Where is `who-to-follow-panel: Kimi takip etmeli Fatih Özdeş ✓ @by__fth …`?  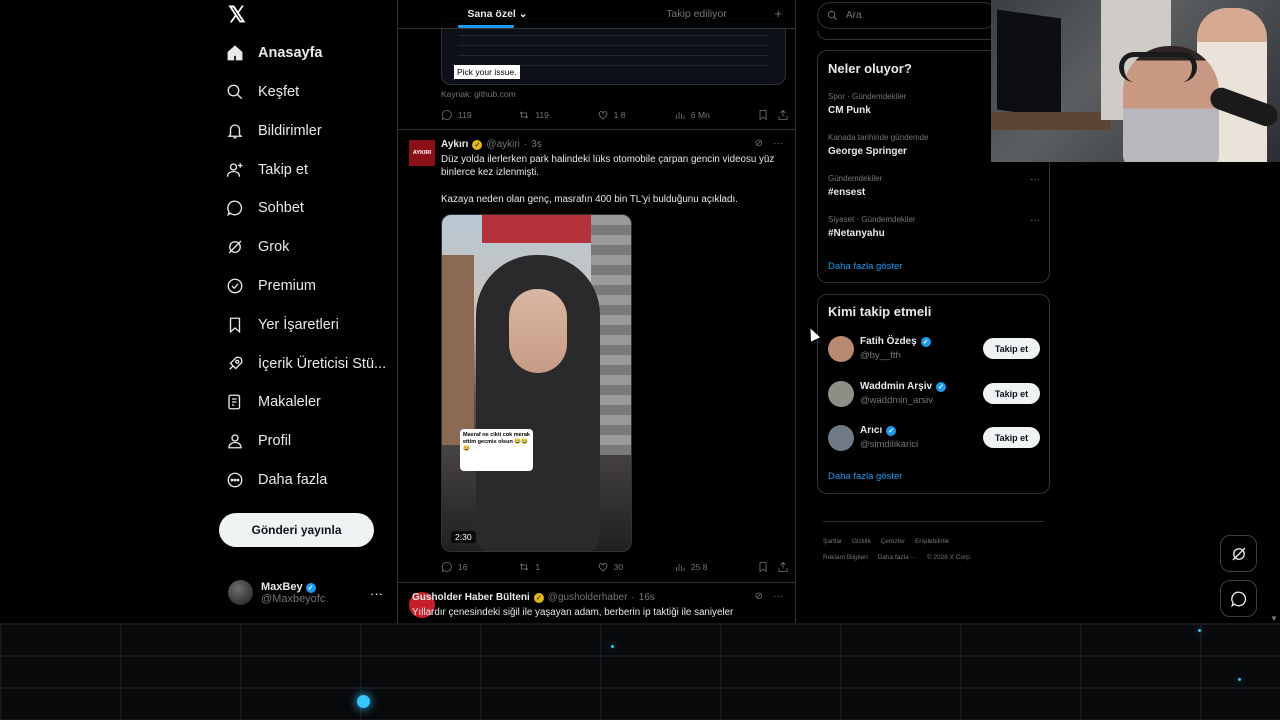
who-to-follow-panel: Kimi takip etmeli Fatih Özdeş ✓ @by__fth … is located at coordinates (933, 394).